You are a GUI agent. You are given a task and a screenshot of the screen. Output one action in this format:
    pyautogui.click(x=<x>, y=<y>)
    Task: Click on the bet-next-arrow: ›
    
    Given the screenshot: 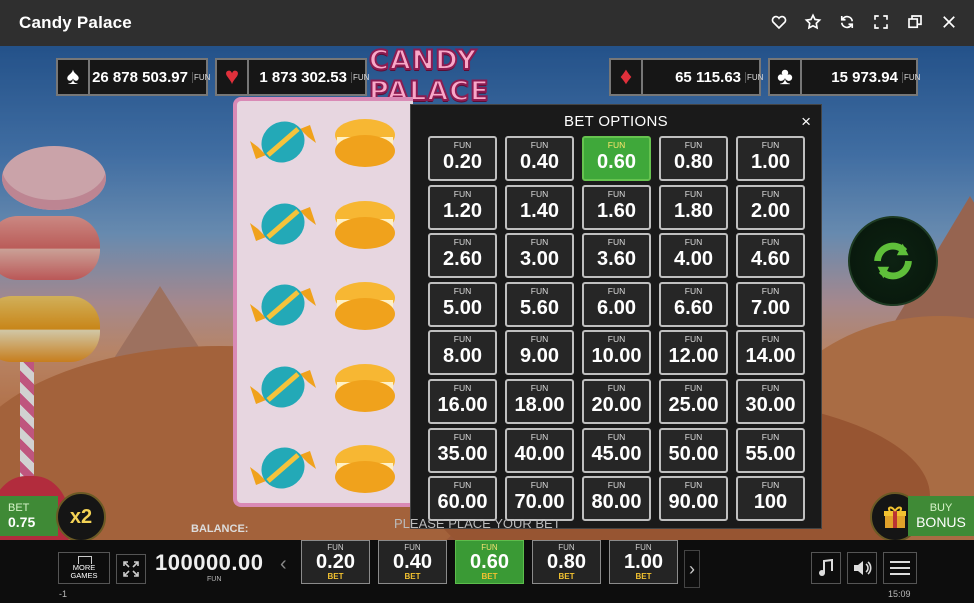 What is the action you would take?
    pyautogui.click(x=692, y=569)
    